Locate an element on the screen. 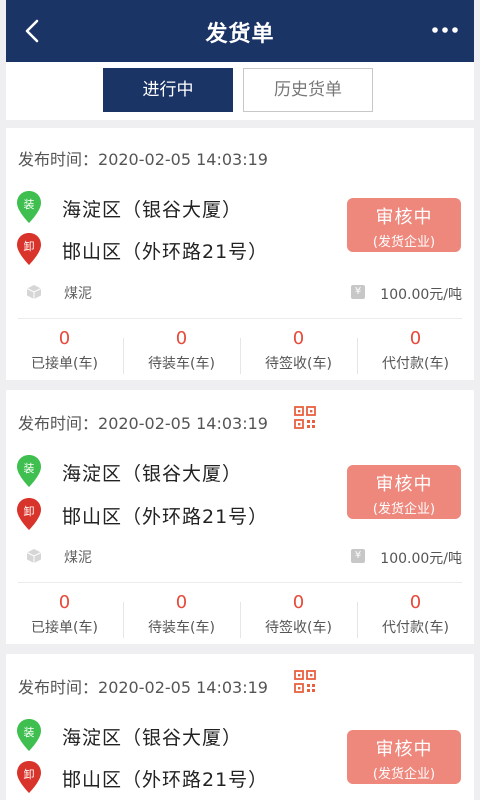  tab-history: 历史货单 is located at coordinates (308, 90).